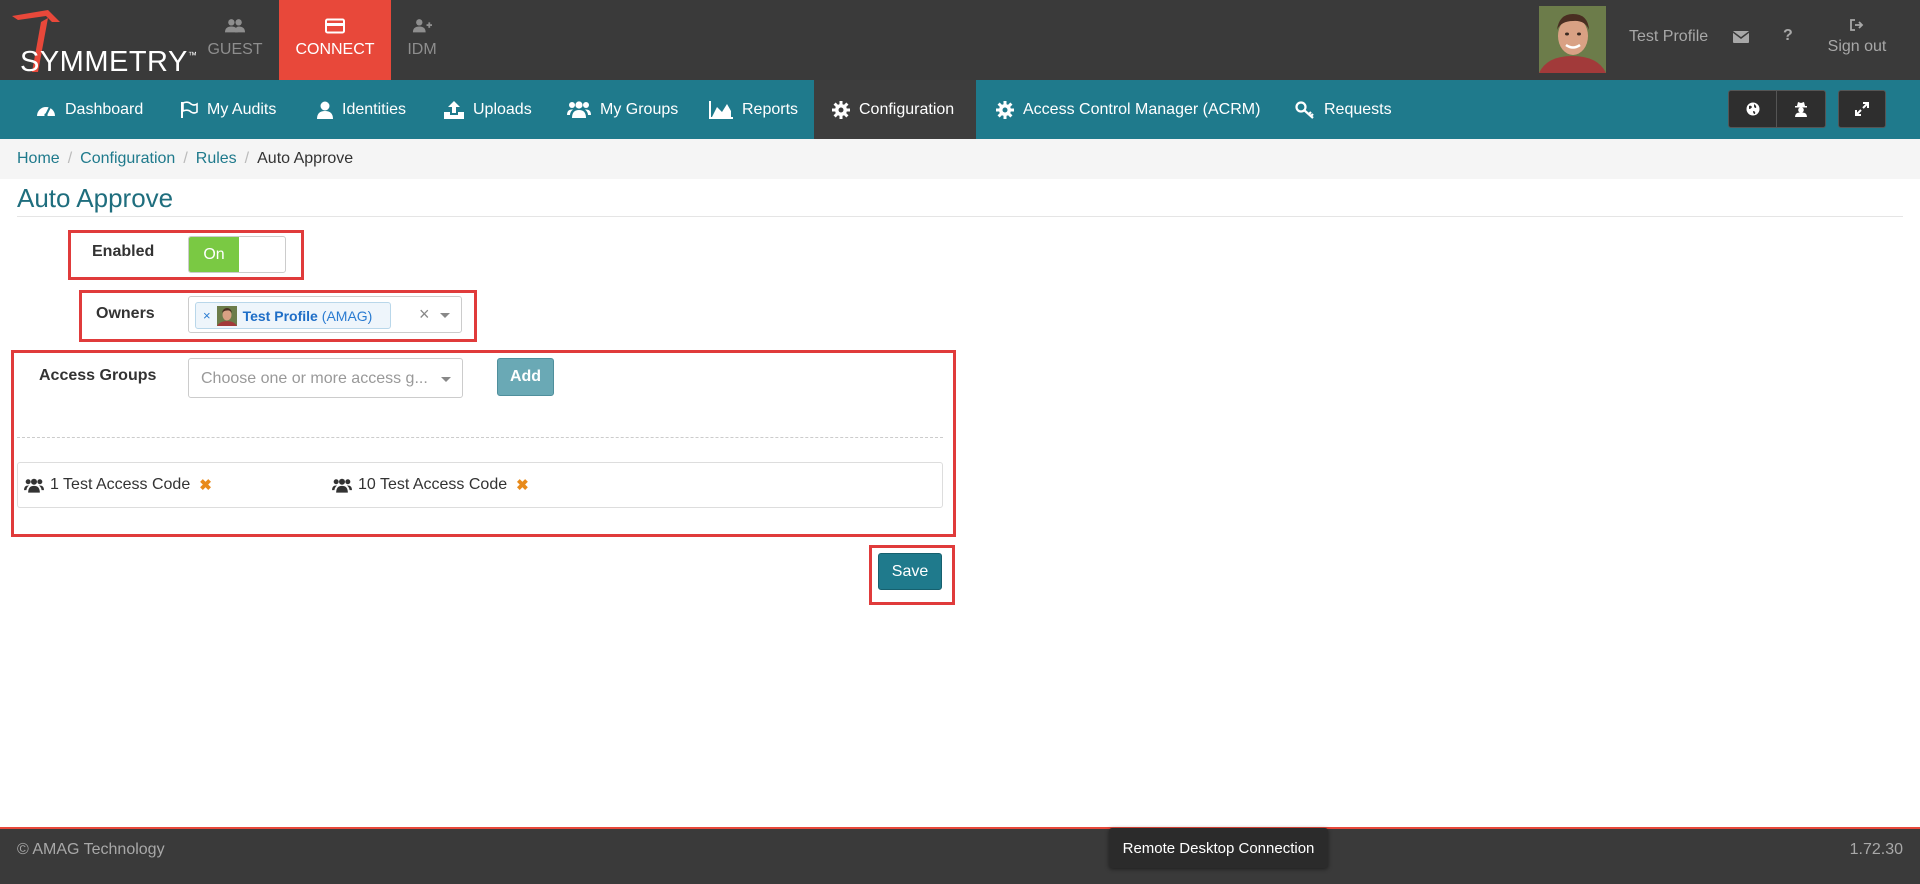 The height and width of the screenshot is (884, 1920). I want to click on key-icon, so click(1304, 109).